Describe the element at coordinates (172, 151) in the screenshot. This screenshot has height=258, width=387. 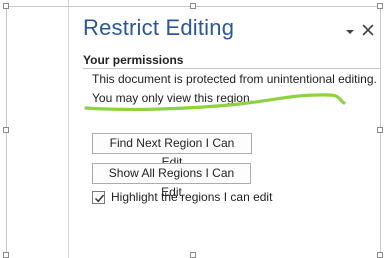
I see `find-next-region-button: Find Next Region I Can Edit` at that location.